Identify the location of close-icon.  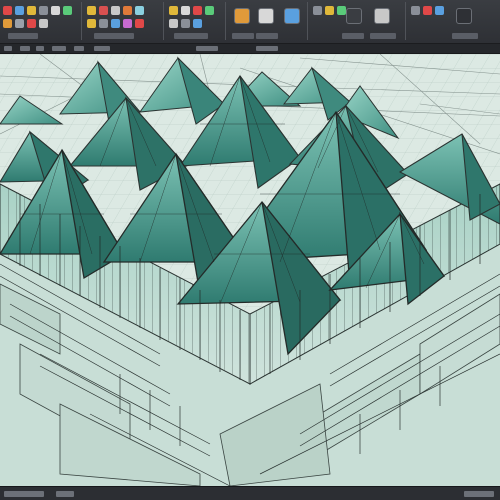
(31, 23).